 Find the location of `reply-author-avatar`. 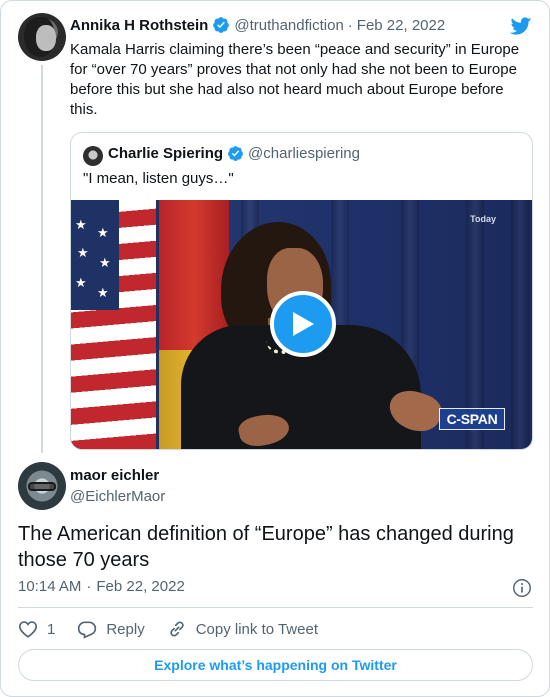

reply-author-avatar is located at coordinates (42, 486).